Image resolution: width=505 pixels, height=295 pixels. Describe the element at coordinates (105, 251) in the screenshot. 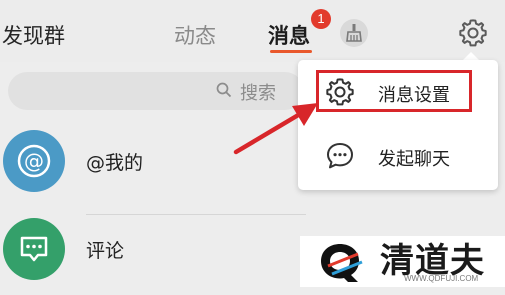

I see `list-item-label: 评论` at that location.